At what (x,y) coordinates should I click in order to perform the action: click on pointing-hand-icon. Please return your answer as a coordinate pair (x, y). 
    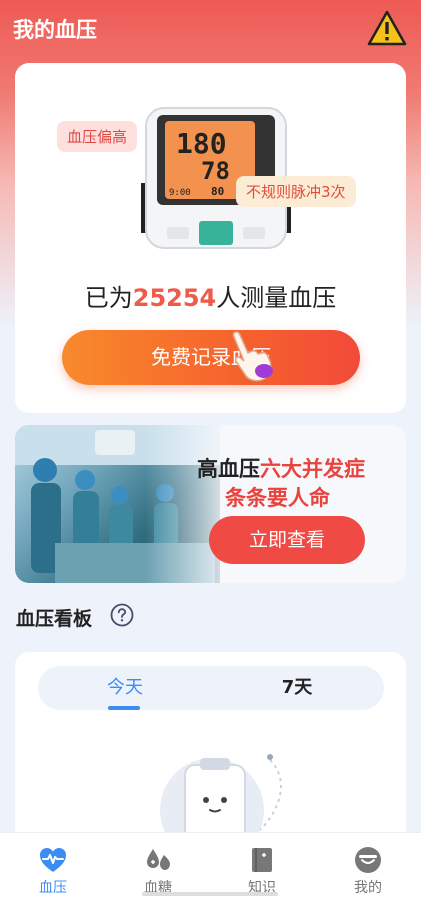
    Looking at the image, I should click on (252, 356).